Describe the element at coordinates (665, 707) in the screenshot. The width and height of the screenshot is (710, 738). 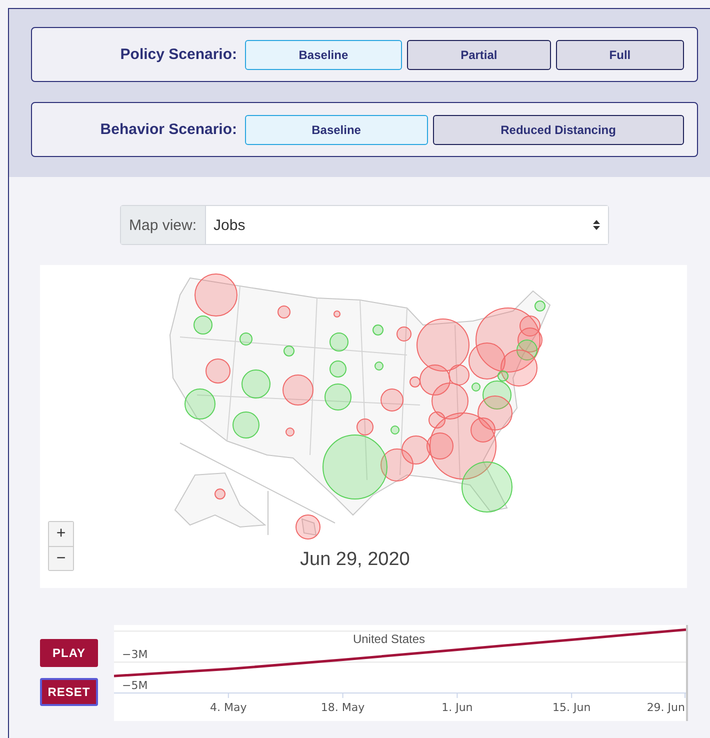
I see `x-tick-label: 29. Jun` at that location.